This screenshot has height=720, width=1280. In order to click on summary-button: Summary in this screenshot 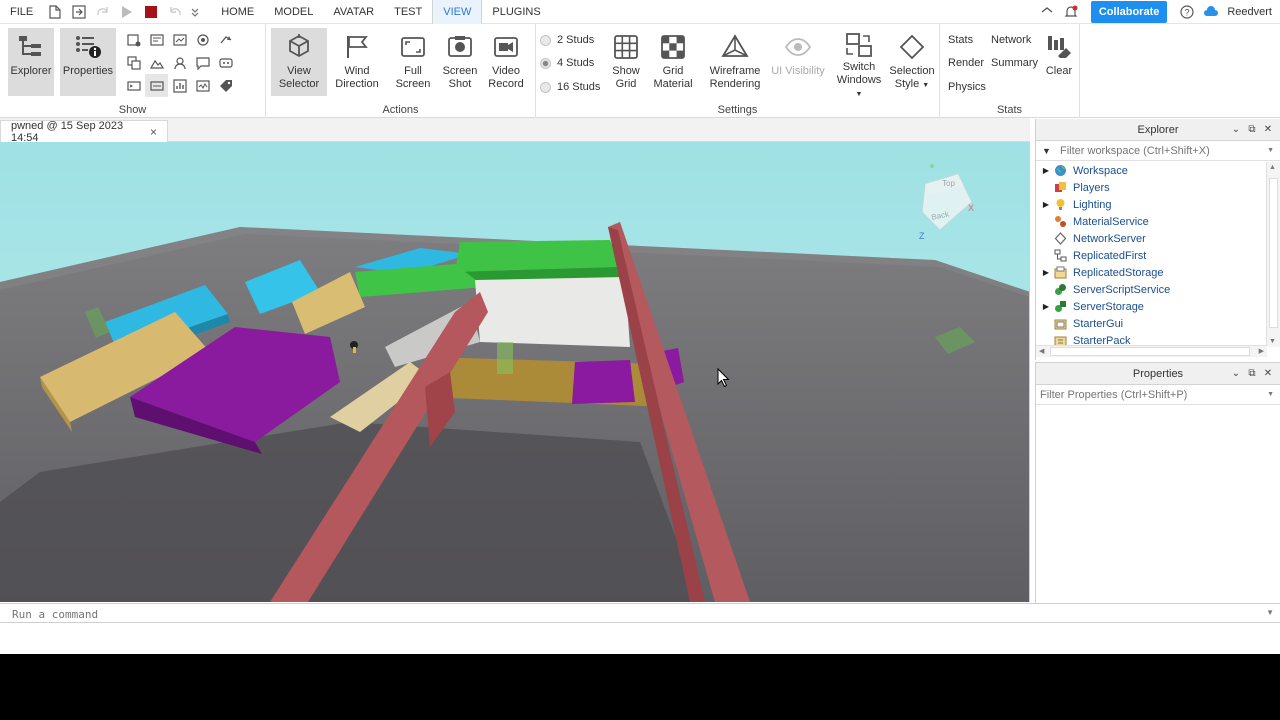, I will do `click(1014, 63)`.